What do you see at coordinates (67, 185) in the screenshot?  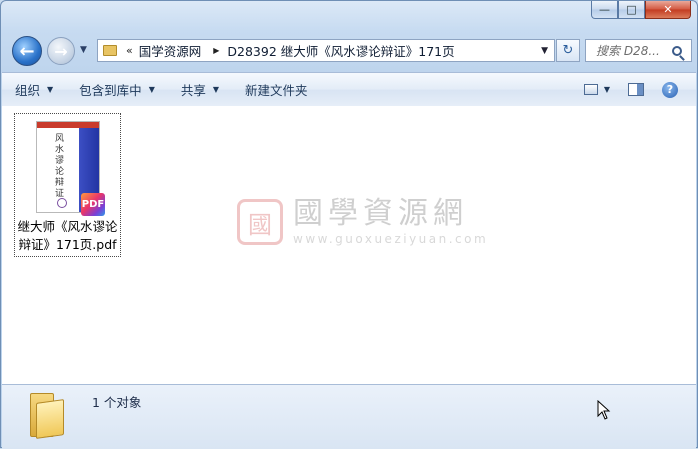 I see `file-item-pdf: 风水谬论辩证 PDF 继大师《风水谬论辩证》171页.pdf` at bounding box center [67, 185].